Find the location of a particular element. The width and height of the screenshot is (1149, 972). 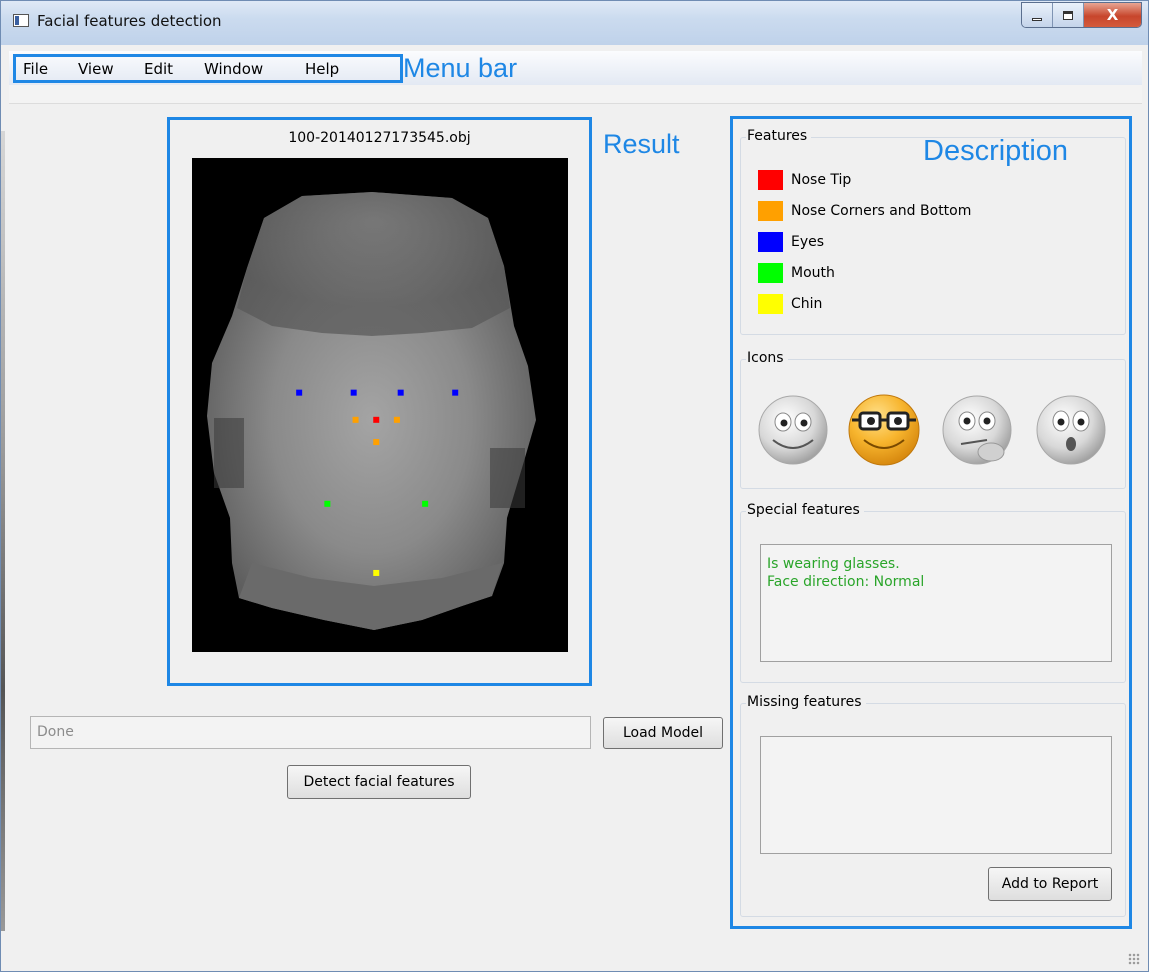

glasses-face-icon is located at coordinates (884, 430).